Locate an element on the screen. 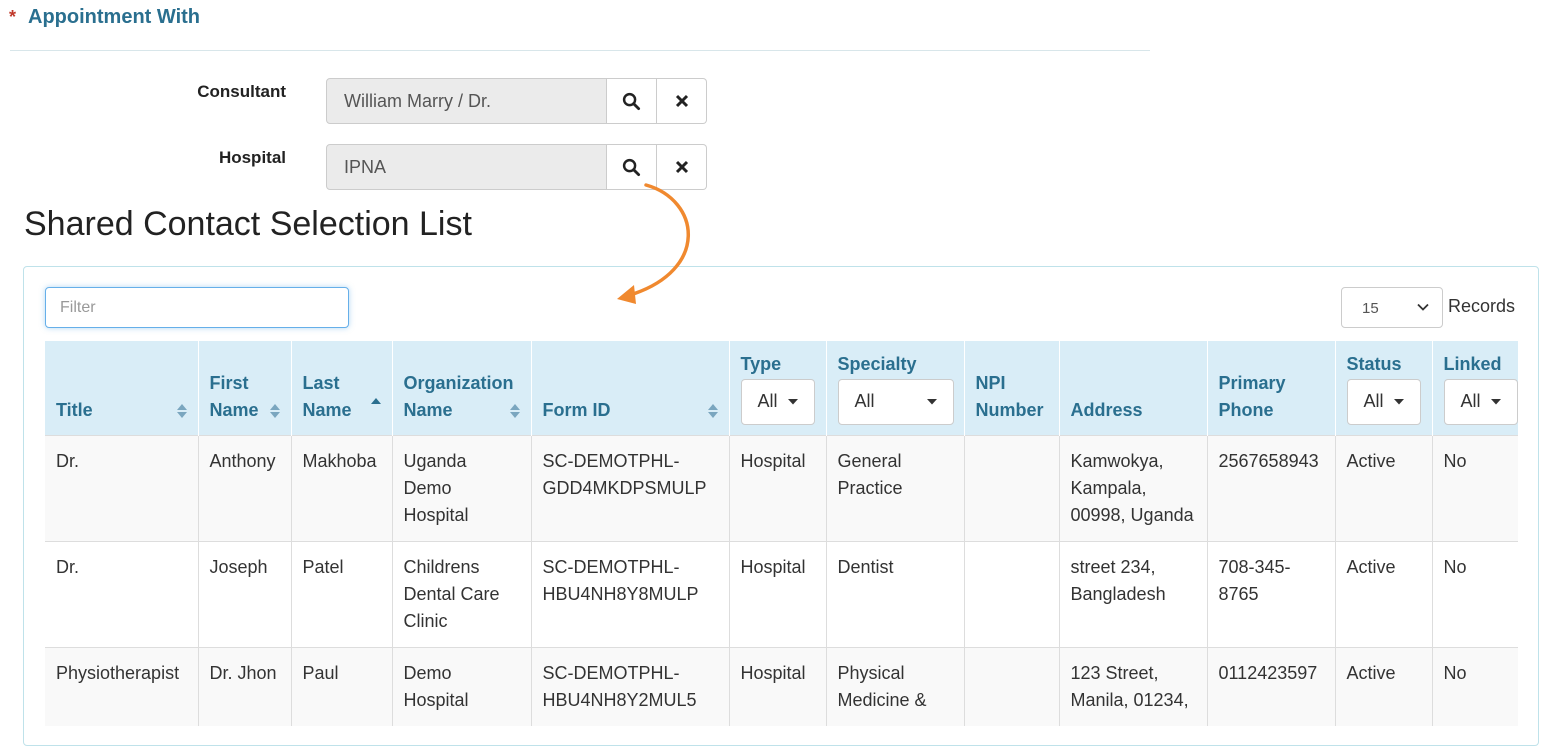  column-header-label: Status is located at coordinates (1374, 363).